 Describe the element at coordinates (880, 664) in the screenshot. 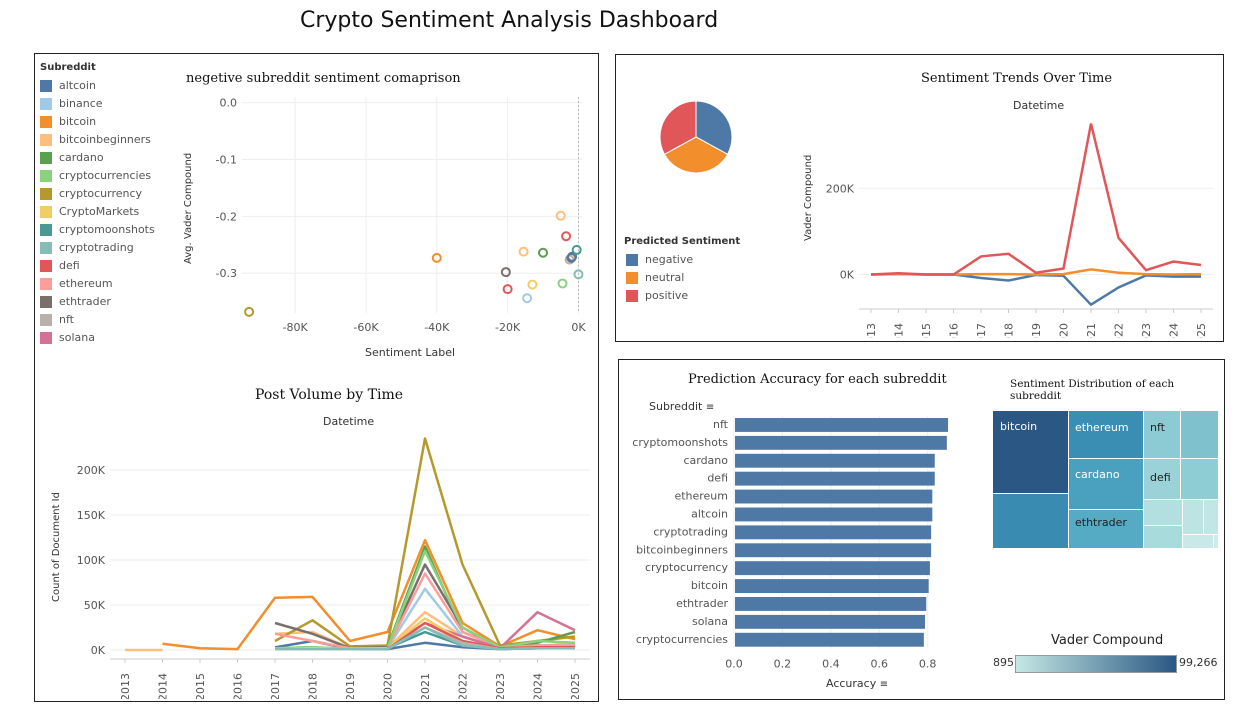

I see `x-tick-label: 0.6` at that location.